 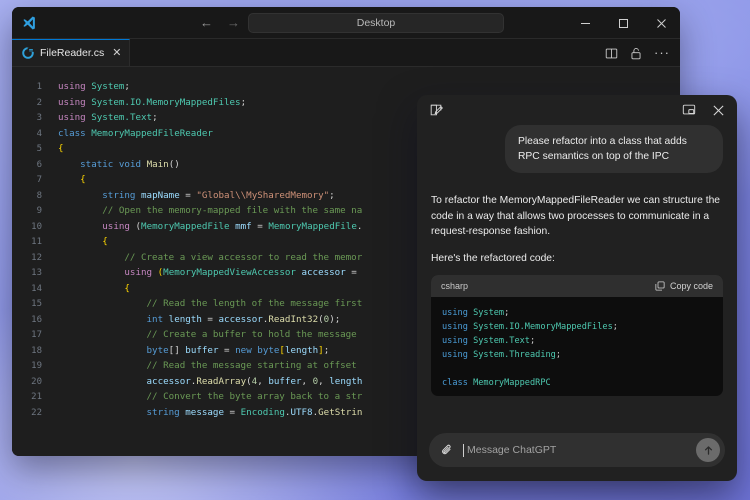 What do you see at coordinates (512, 450) in the screenshot?
I see `message-input-placeholder: Message ChatGPT` at bounding box center [512, 450].